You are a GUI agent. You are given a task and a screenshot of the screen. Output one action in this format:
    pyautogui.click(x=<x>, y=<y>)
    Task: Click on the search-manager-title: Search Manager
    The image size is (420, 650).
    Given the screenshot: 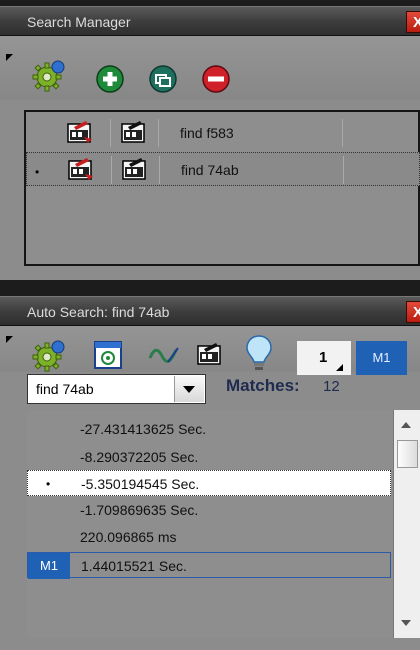 What is the action you would take?
    pyautogui.click(x=79, y=22)
    